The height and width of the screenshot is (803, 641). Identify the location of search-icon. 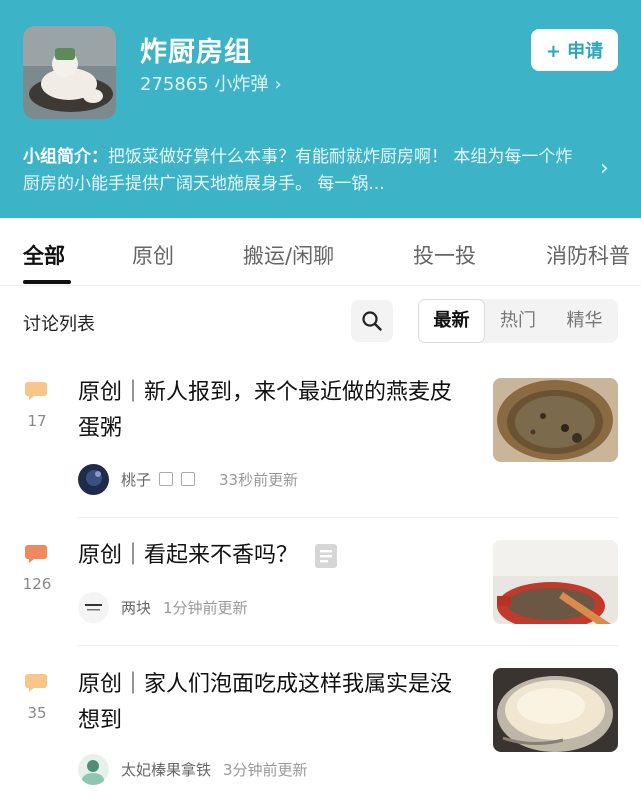
(372, 321).